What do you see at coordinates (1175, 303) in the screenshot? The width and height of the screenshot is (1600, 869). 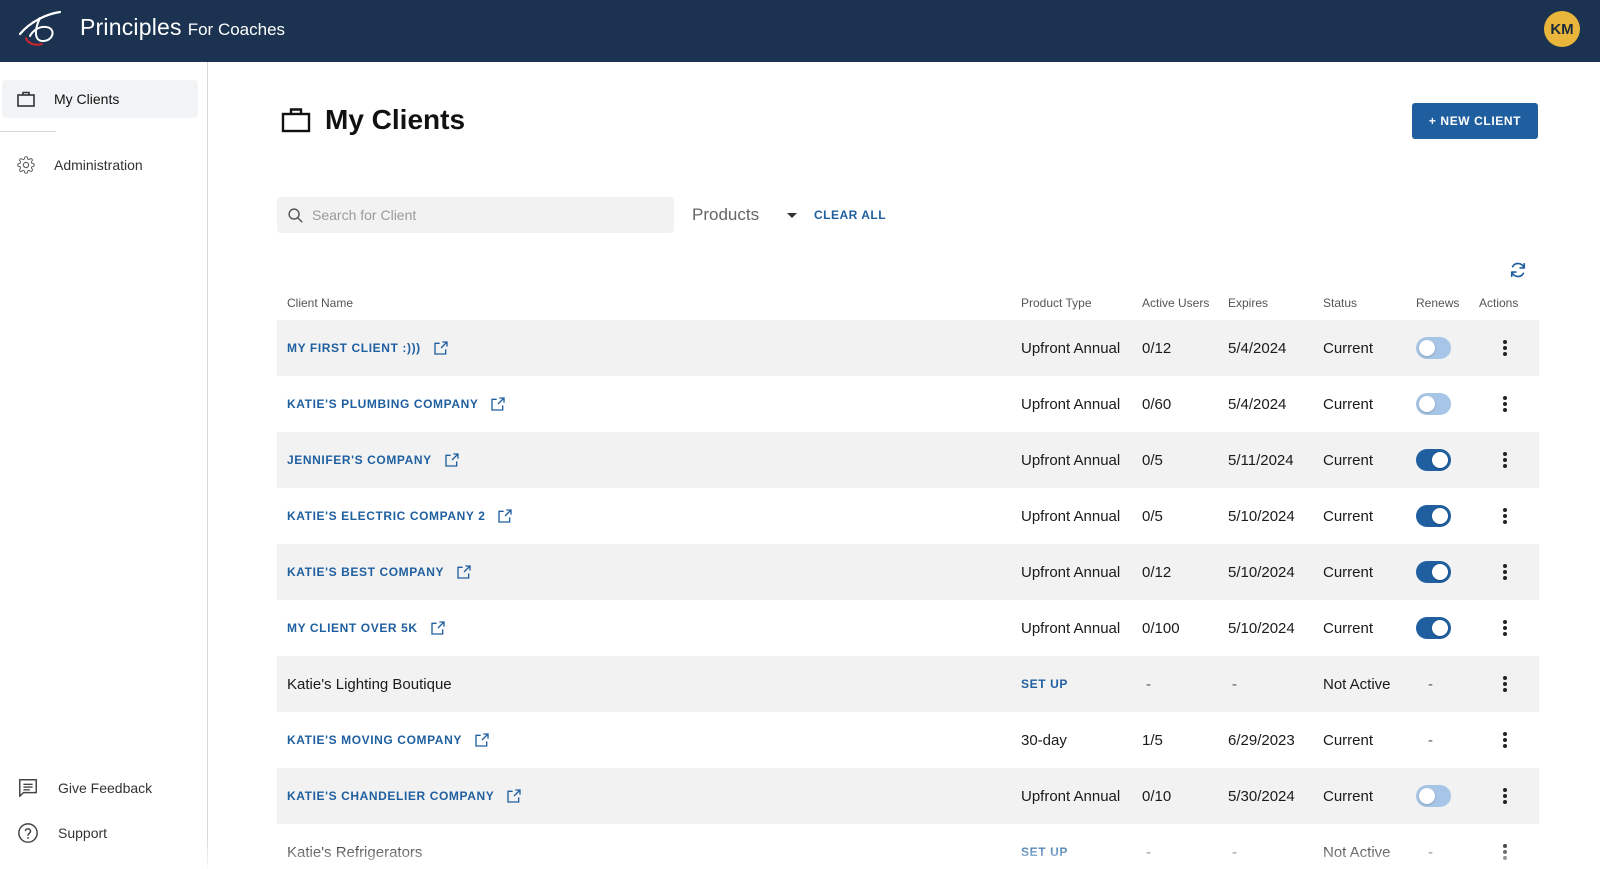 I see `column-header-active-users: Active Users` at bounding box center [1175, 303].